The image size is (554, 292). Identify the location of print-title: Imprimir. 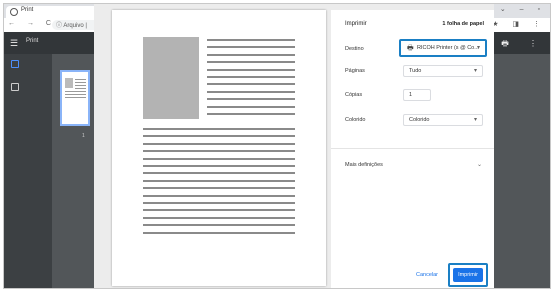
(356, 24).